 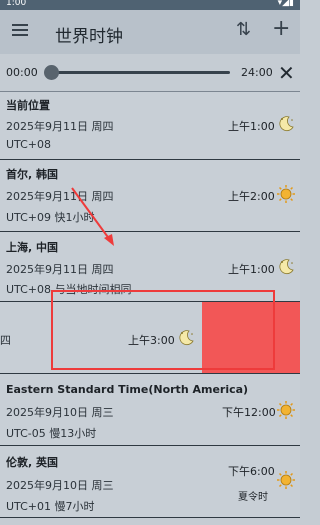 What do you see at coordinates (32, 174) in the screenshot?
I see `clock-name: 首尔, 韩国` at bounding box center [32, 174].